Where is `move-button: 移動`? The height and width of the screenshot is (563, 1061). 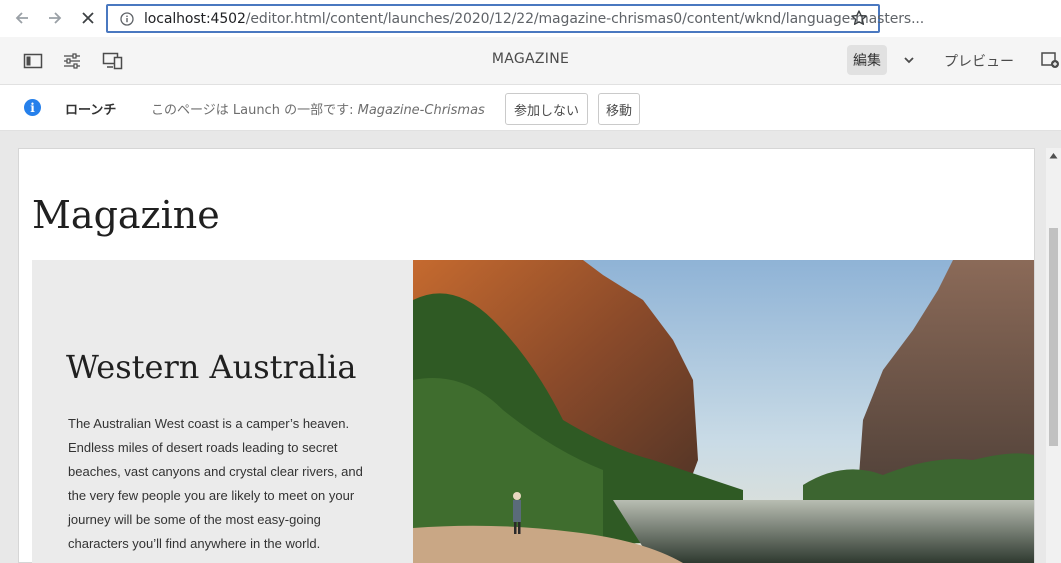
move-button: 移動 is located at coordinates (619, 109).